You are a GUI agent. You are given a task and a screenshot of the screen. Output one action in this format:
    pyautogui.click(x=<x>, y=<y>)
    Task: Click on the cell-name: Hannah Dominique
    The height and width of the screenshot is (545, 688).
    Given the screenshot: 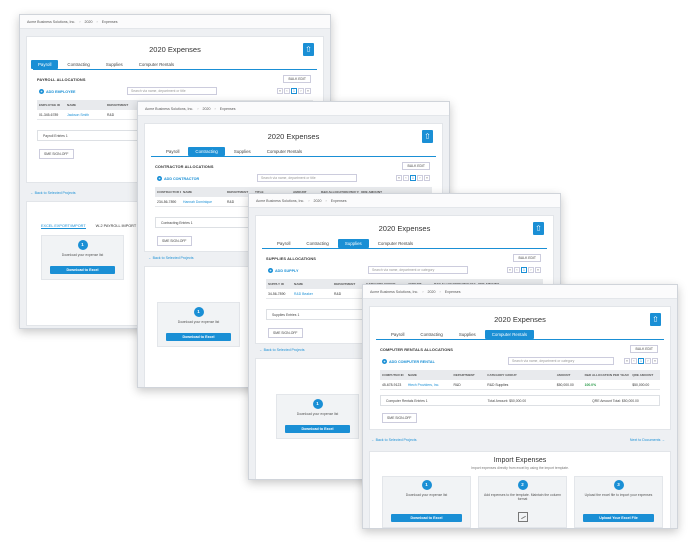 What is the action you would take?
    pyautogui.click(x=203, y=202)
    